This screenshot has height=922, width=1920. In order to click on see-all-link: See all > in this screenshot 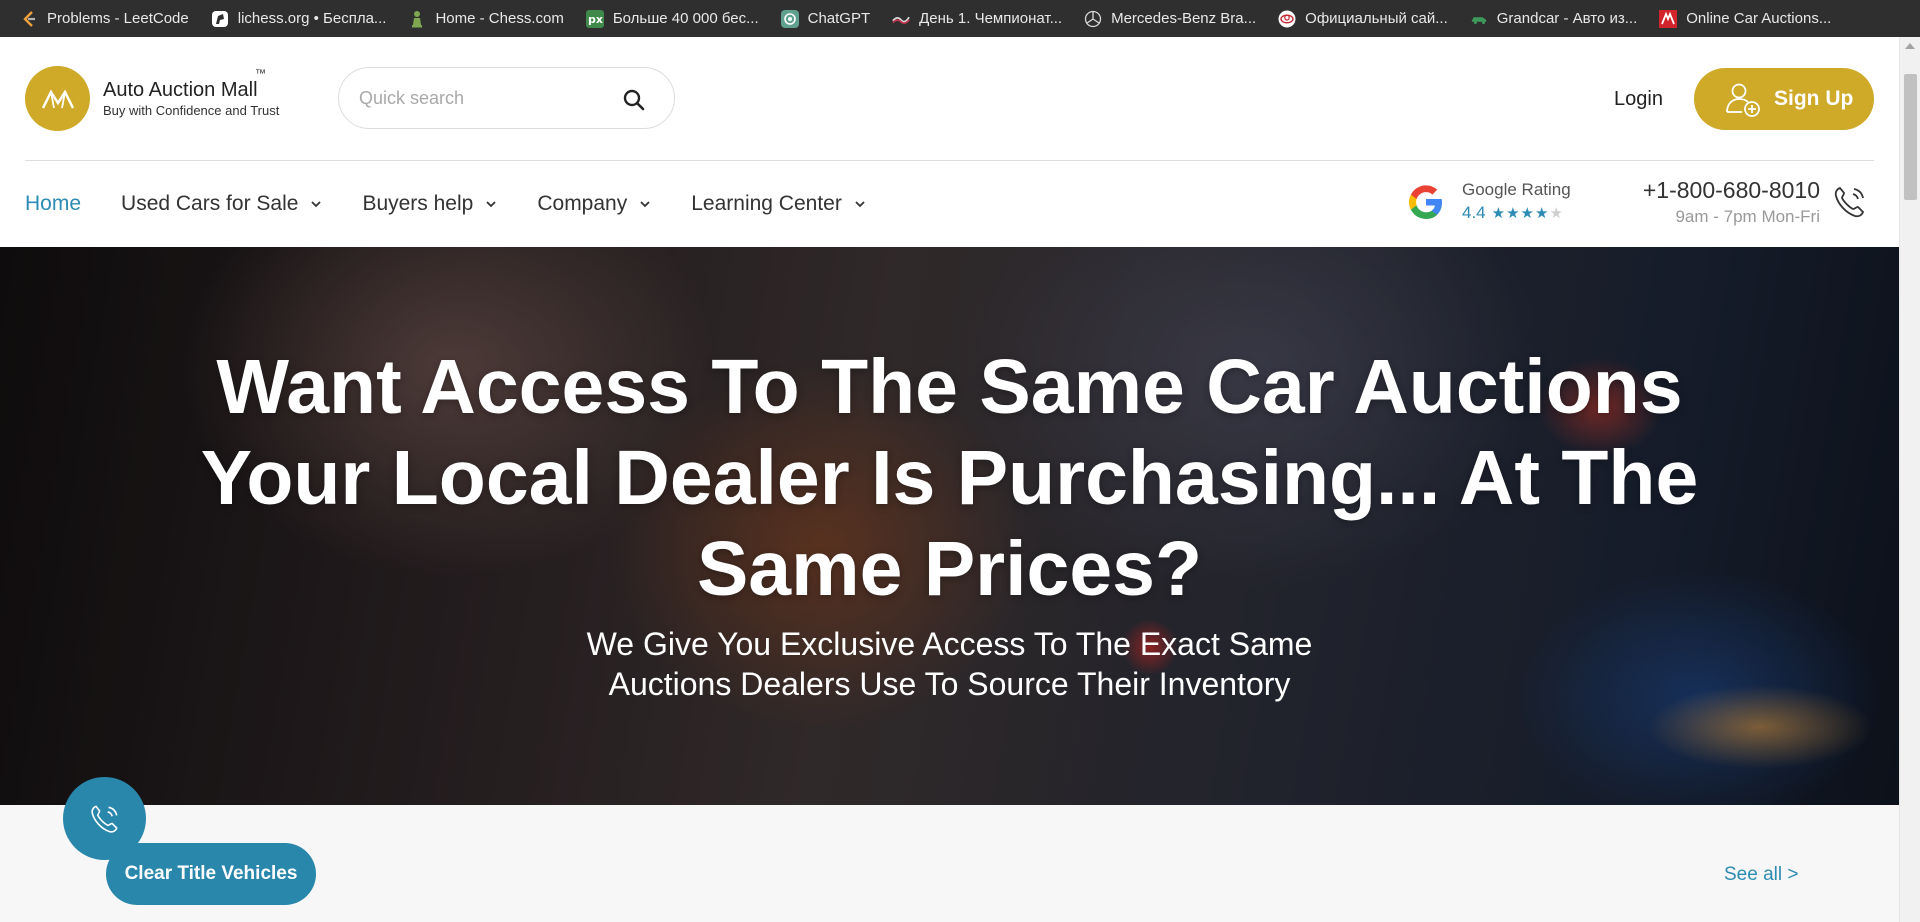, I will do `click(1761, 875)`.